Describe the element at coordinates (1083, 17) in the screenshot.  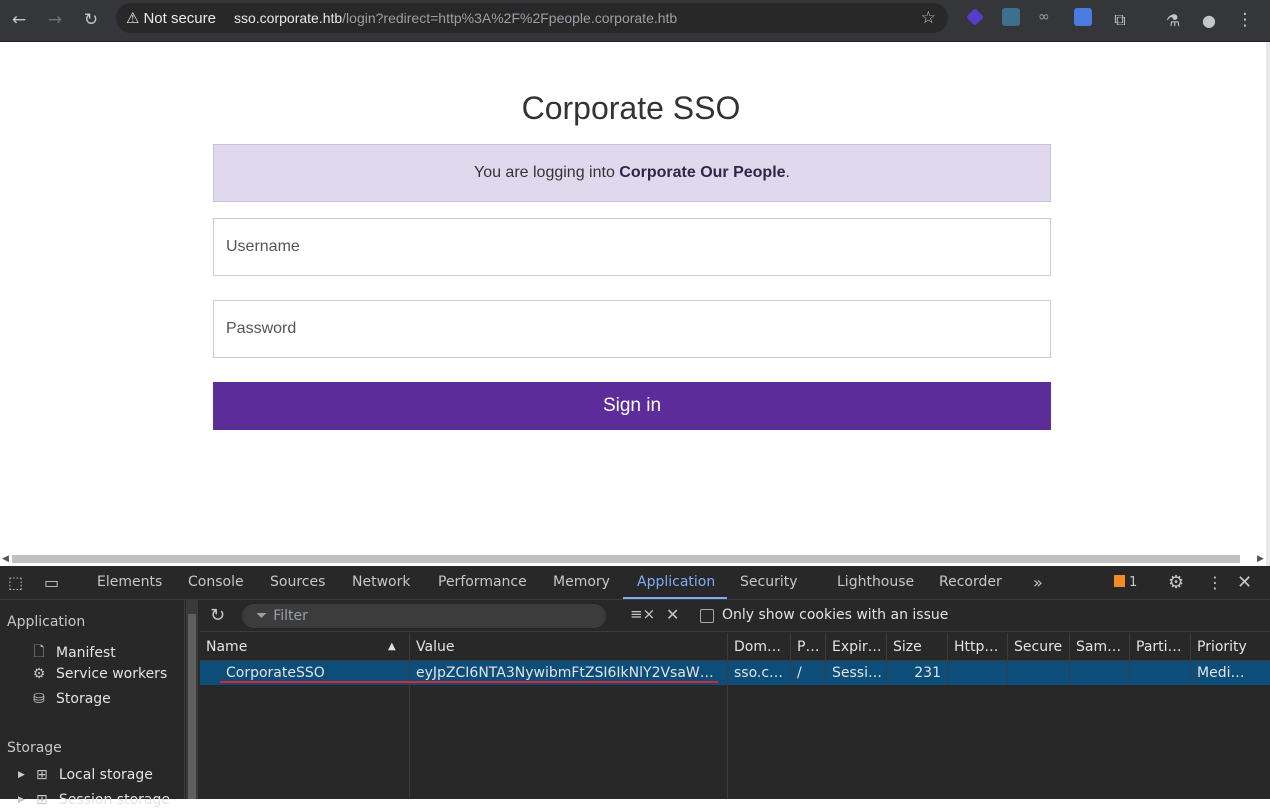
I see `extension-translate-icon` at that location.